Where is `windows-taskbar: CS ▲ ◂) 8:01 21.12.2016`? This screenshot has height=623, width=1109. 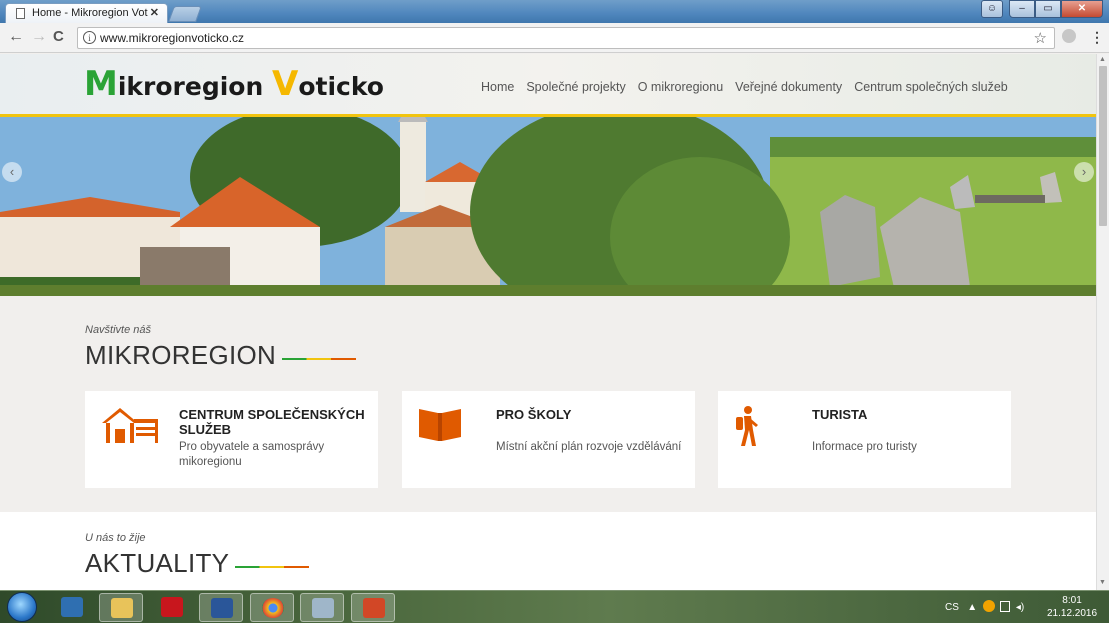 windows-taskbar: CS ▲ ◂) 8:01 21.12.2016 is located at coordinates (554, 606).